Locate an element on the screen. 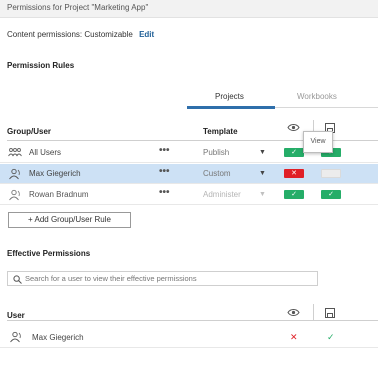 The height and width of the screenshot is (366, 378). view-tooltip: View is located at coordinates (318, 142).